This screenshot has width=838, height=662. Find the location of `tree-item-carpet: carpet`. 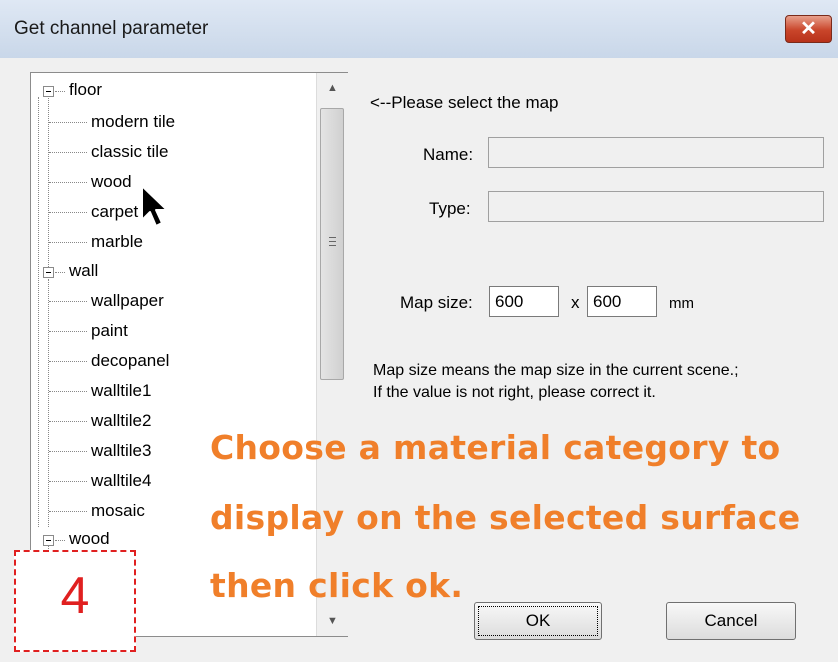

tree-item-carpet: carpet is located at coordinates (114, 212).